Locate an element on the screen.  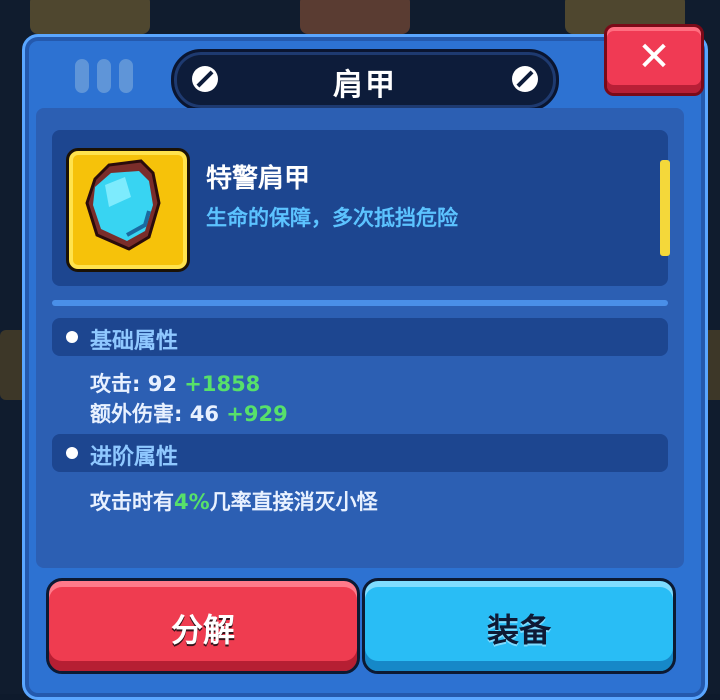
basic-attributes-header: 基础属性 is located at coordinates (360, 337).